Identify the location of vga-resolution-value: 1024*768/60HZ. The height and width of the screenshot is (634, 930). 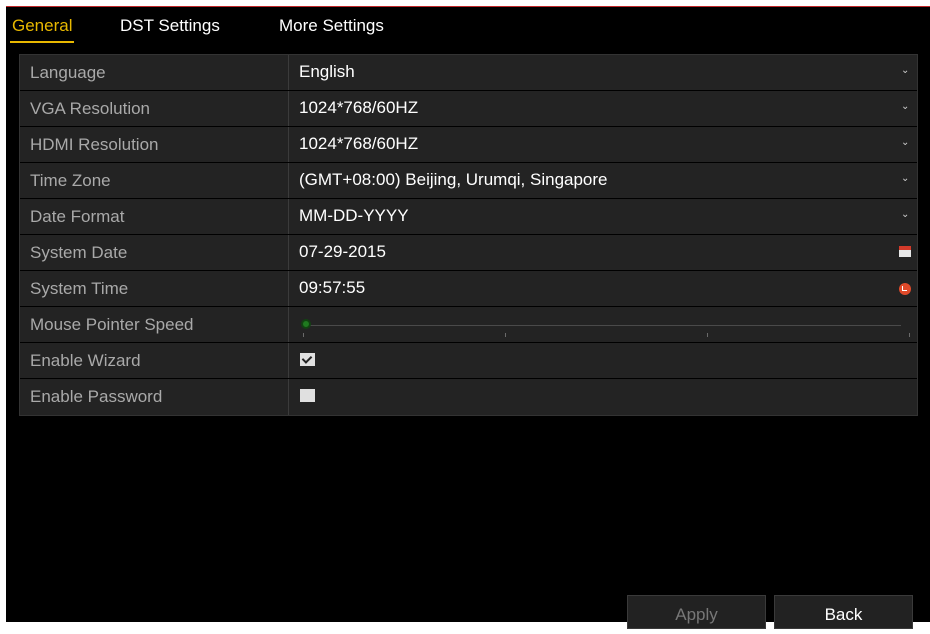
(359, 107).